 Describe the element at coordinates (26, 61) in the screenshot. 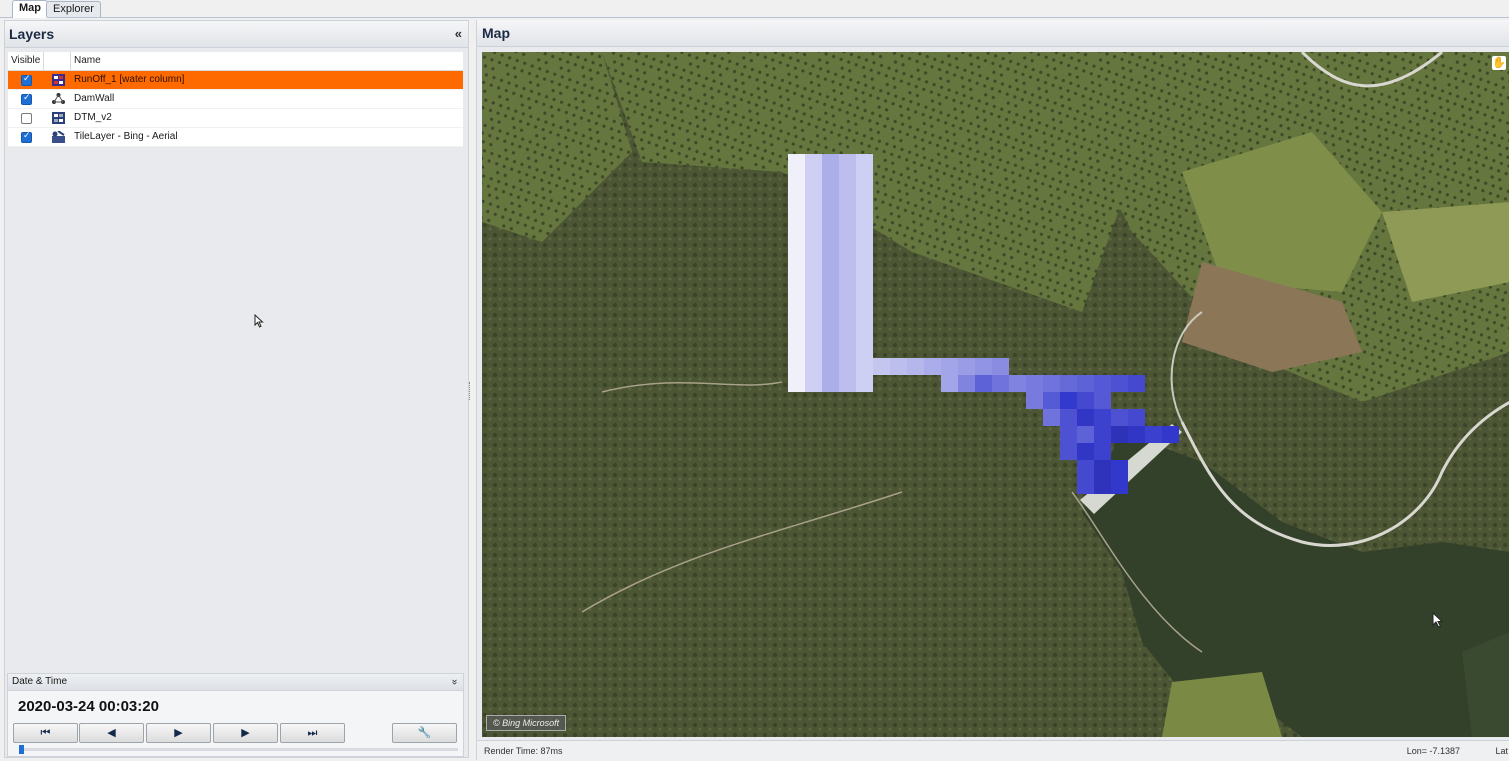

I see `column-visible: Visible` at that location.